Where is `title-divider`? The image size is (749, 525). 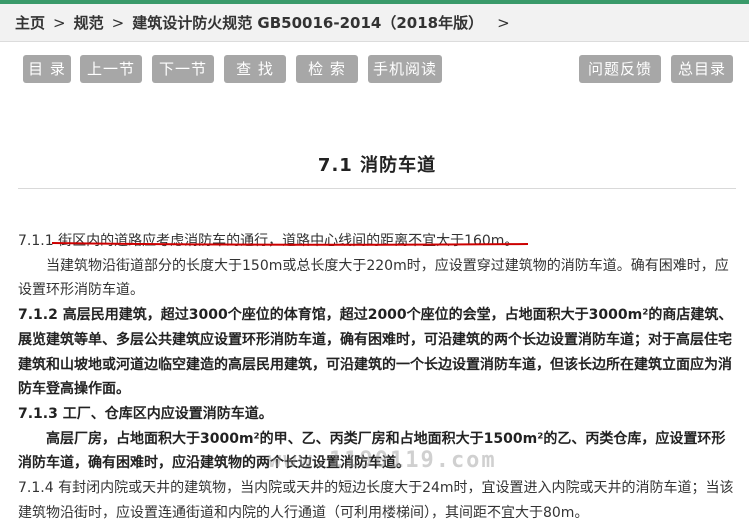 title-divider is located at coordinates (377, 188).